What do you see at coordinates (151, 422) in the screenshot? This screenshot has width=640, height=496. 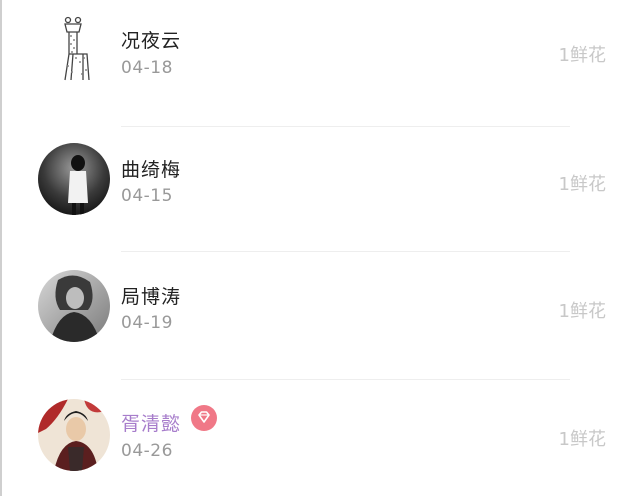 I see `user-name: 胥清懿` at bounding box center [151, 422].